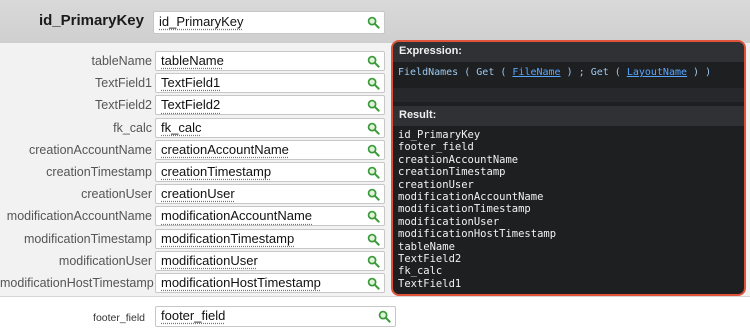 The image size is (750, 334). What do you see at coordinates (436, 184) in the screenshot?
I see `result-line: creationUser` at bounding box center [436, 184].